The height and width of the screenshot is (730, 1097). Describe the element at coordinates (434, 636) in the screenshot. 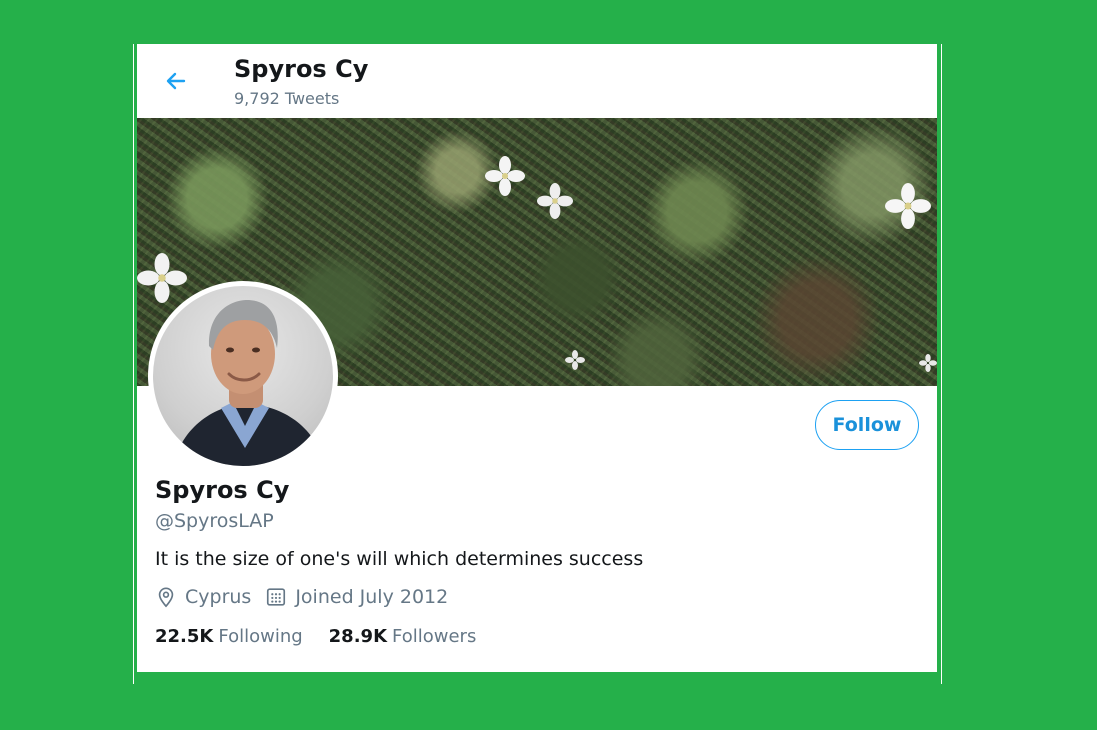

I see `followers-label: Followers` at that location.